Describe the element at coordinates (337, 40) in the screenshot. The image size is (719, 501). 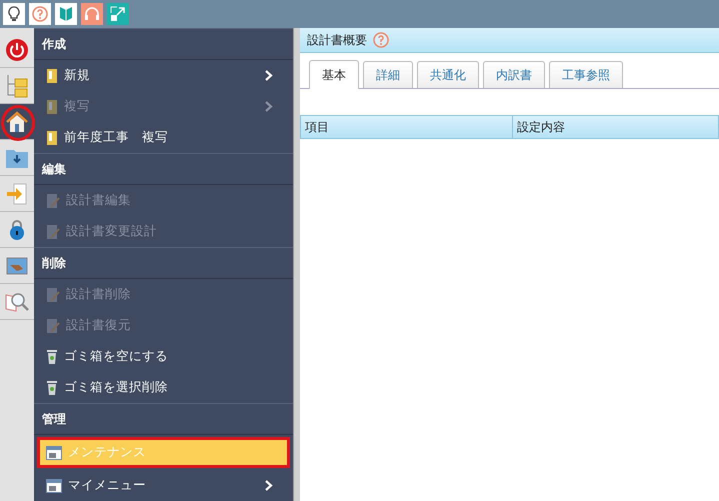
I see `panel-title: 設計書概要` at that location.